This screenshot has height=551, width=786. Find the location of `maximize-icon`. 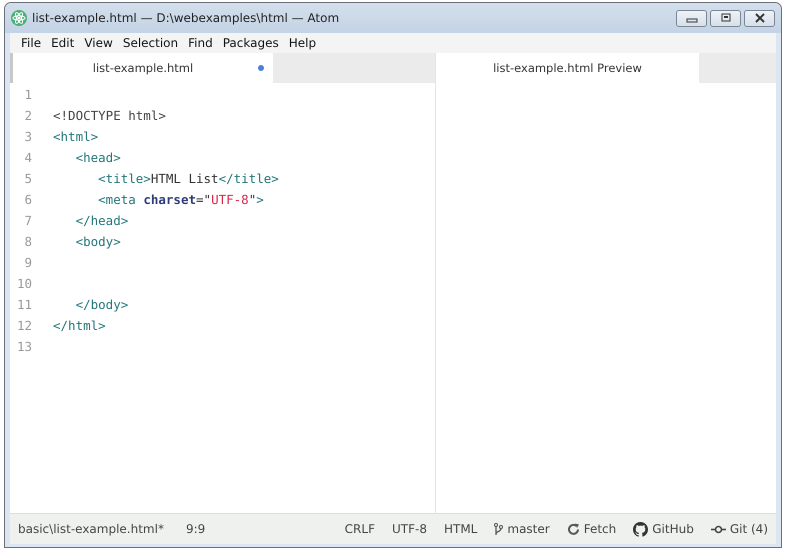

maximize-icon is located at coordinates (726, 18).